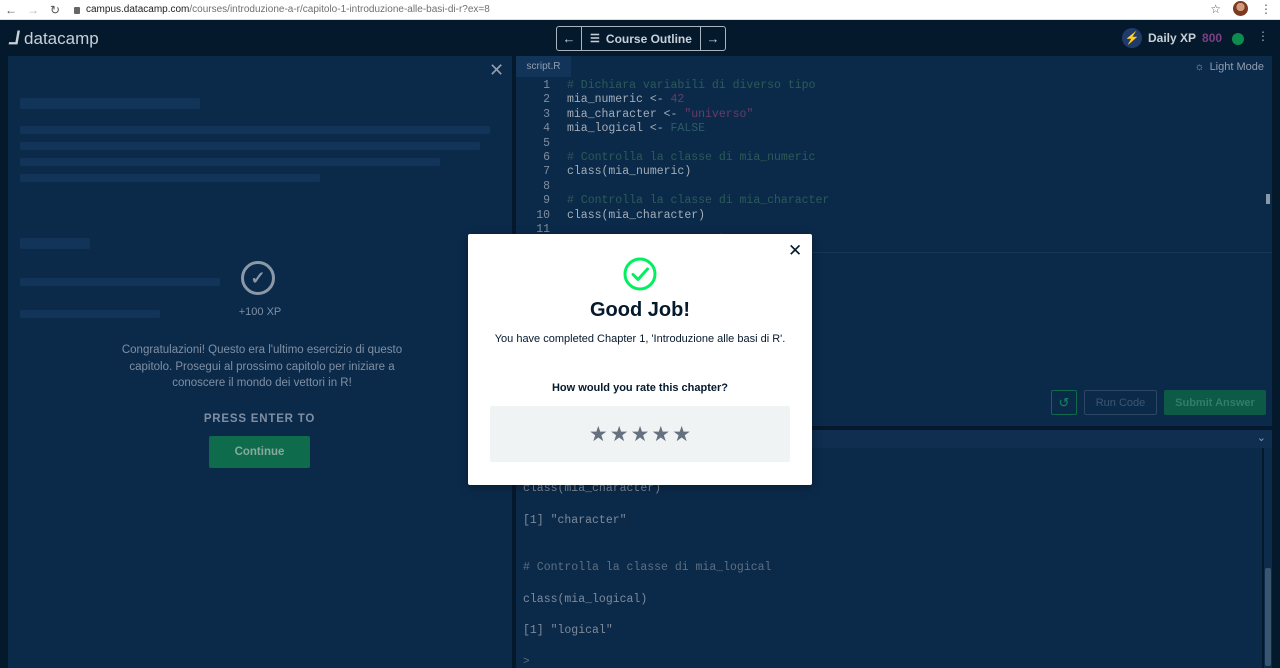  What do you see at coordinates (619, 100) in the screenshot?
I see `code-variable: mia_numeric <-` at bounding box center [619, 100].